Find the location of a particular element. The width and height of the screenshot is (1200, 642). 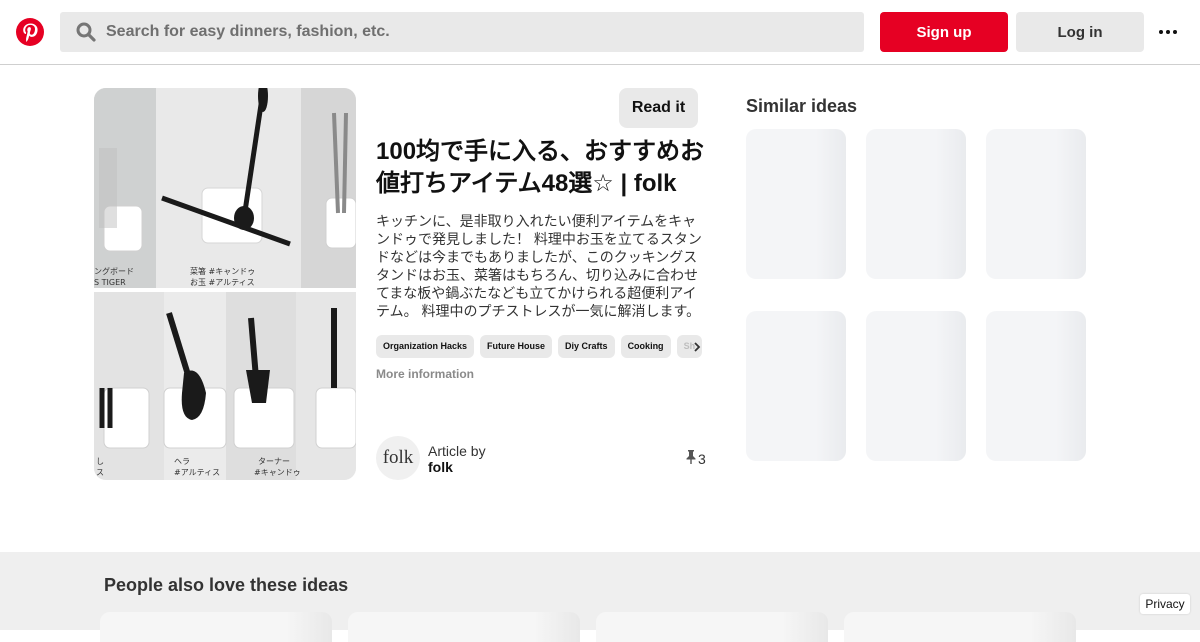

search-icon is located at coordinates (86, 32).